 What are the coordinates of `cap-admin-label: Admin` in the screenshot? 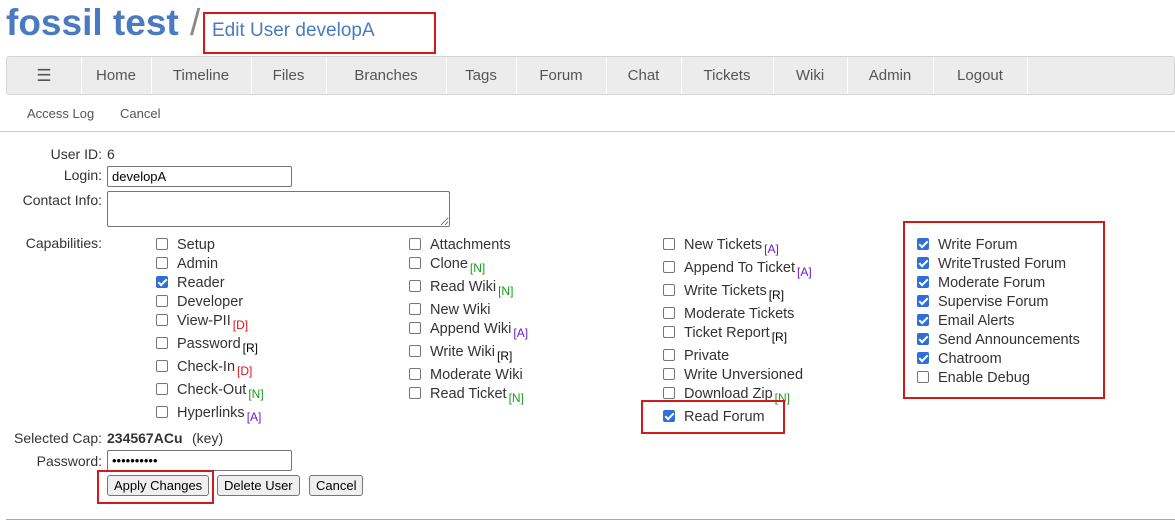 It's located at (198, 264).